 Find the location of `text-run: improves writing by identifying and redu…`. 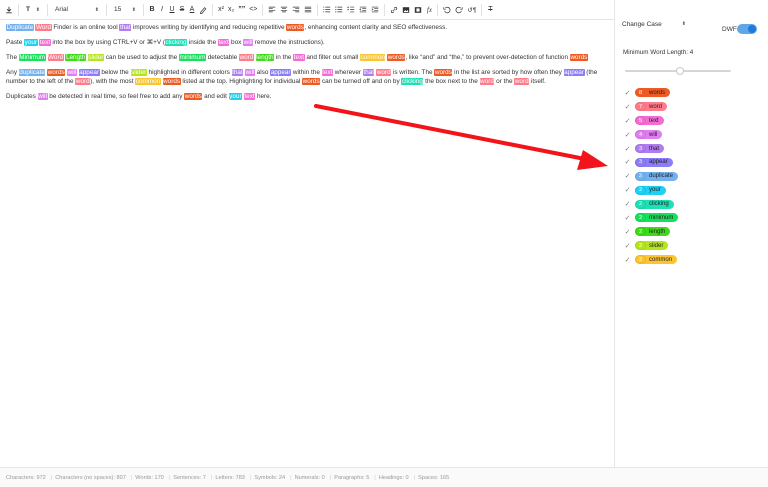

text-run: improves writing by identifying and redu… is located at coordinates (209, 27).